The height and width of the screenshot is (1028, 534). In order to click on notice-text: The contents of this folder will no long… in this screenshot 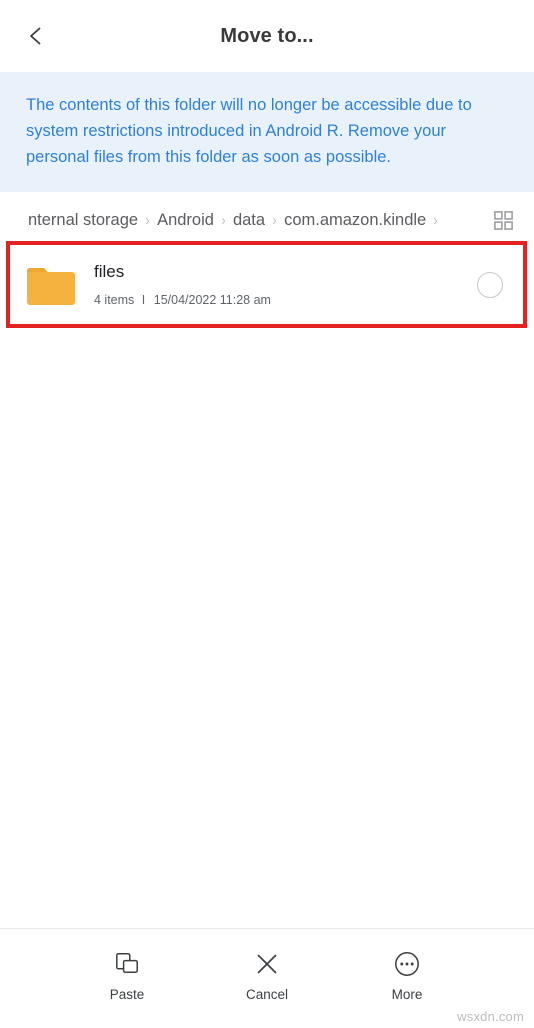, I will do `click(249, 131)`.